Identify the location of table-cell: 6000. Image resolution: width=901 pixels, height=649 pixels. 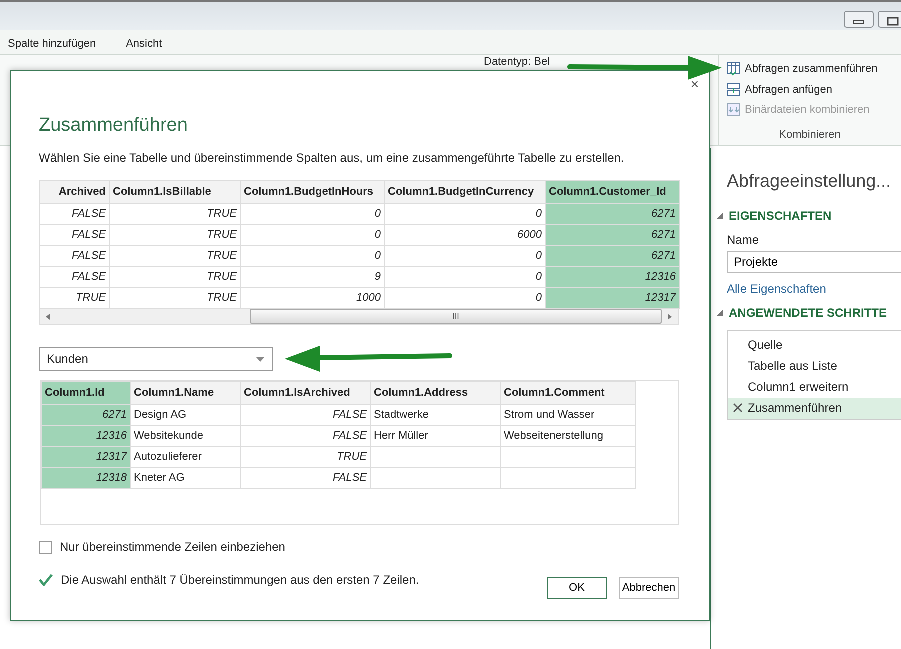
(465, 235).